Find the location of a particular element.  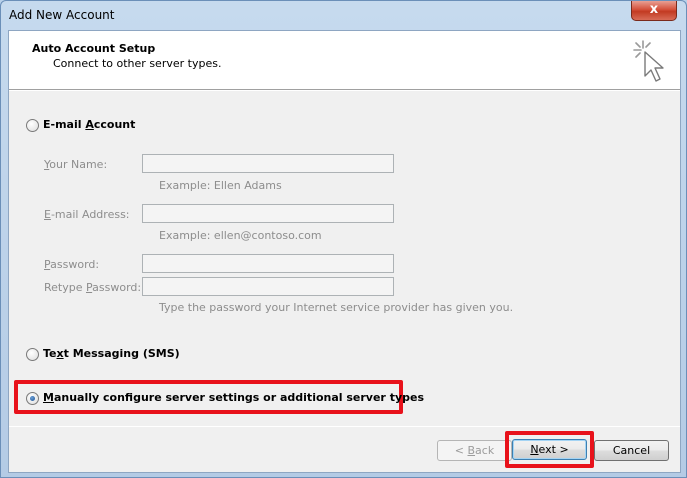

your-name-hint: Example: Ellen Adams is located at coordinates (220, 185).